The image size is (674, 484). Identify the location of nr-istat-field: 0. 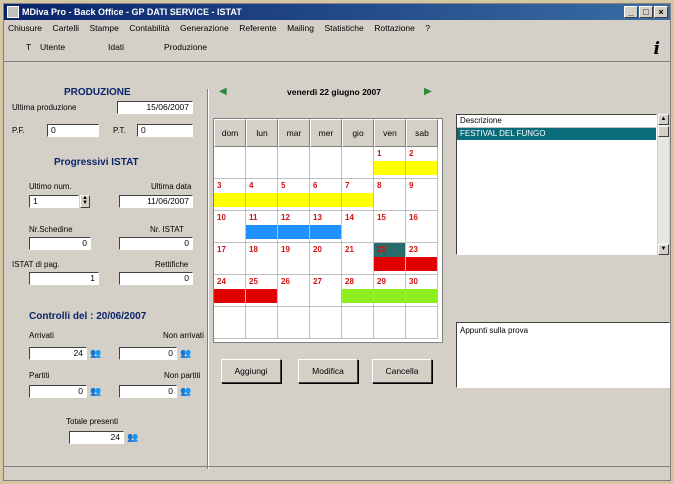
(156, 243).